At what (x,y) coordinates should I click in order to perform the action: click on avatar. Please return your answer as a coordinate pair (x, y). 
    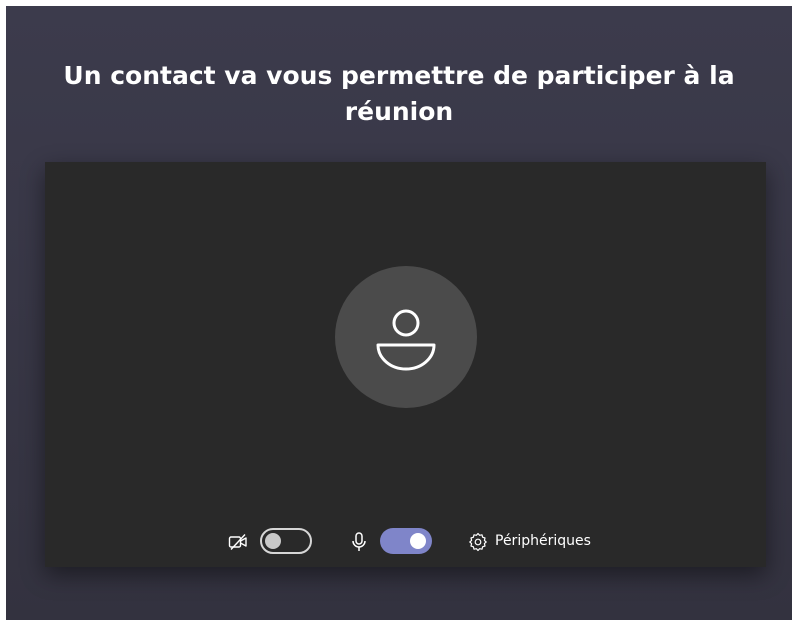
    Looking at the image, I should click on (406, 337).